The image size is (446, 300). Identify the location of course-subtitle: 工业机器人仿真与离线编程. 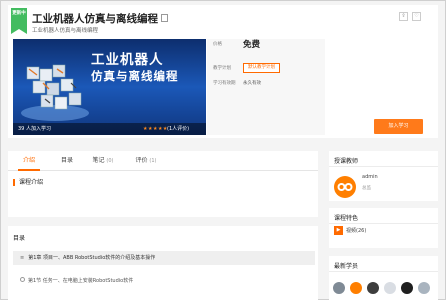
(65, 31).